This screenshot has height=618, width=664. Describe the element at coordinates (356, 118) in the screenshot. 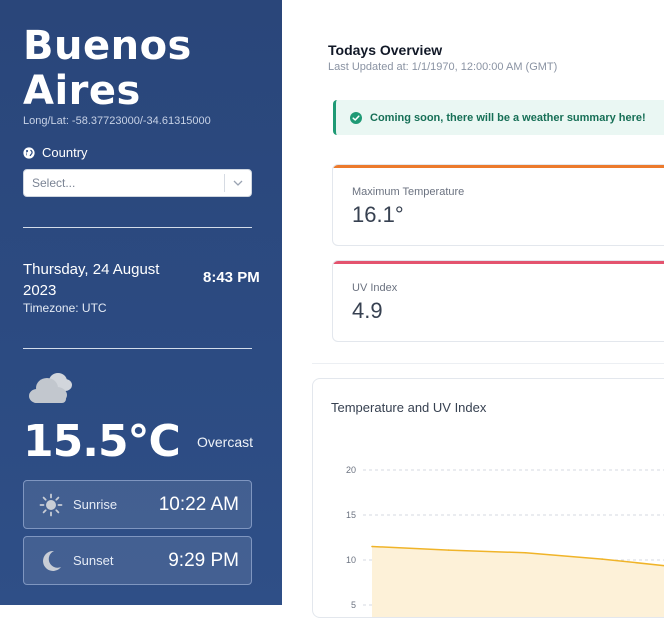

I see `check-circle-icon` at that location.